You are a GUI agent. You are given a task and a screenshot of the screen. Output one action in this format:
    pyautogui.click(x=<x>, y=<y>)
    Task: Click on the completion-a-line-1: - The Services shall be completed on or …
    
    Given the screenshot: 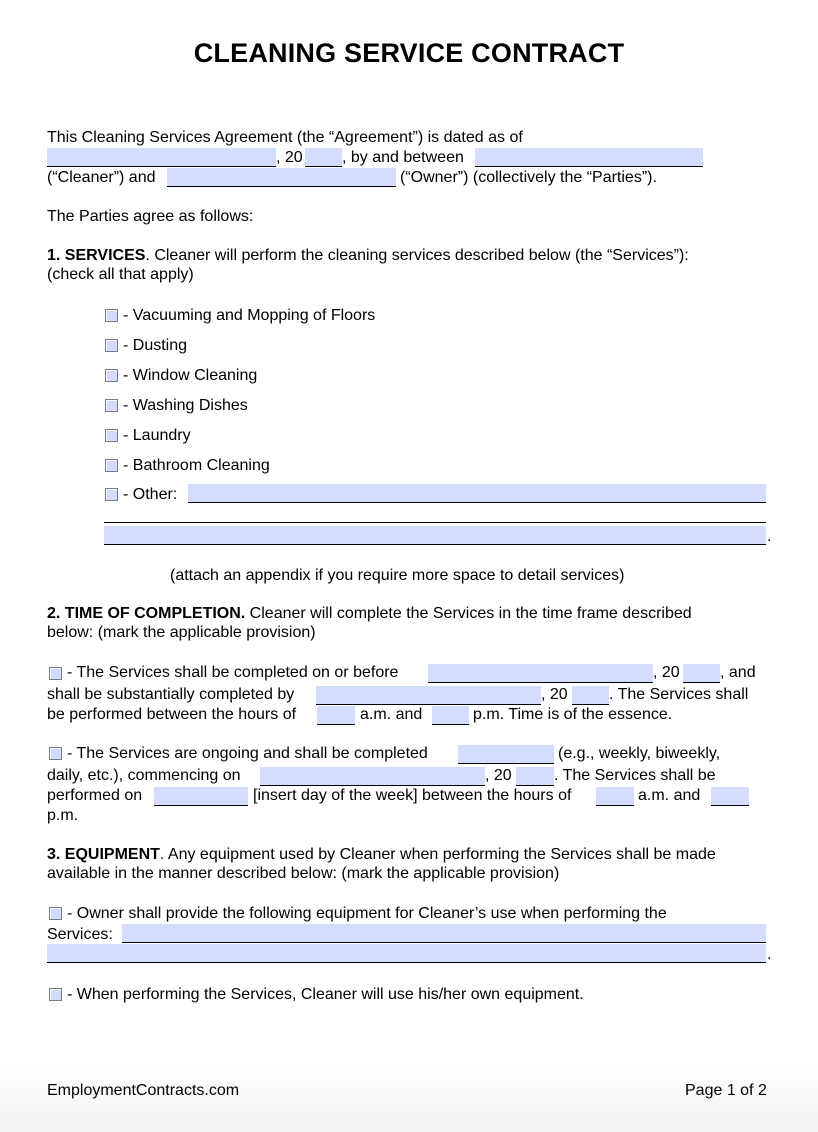 What is the action you would take?
    pyautogui.click(x=233, y=672)
    